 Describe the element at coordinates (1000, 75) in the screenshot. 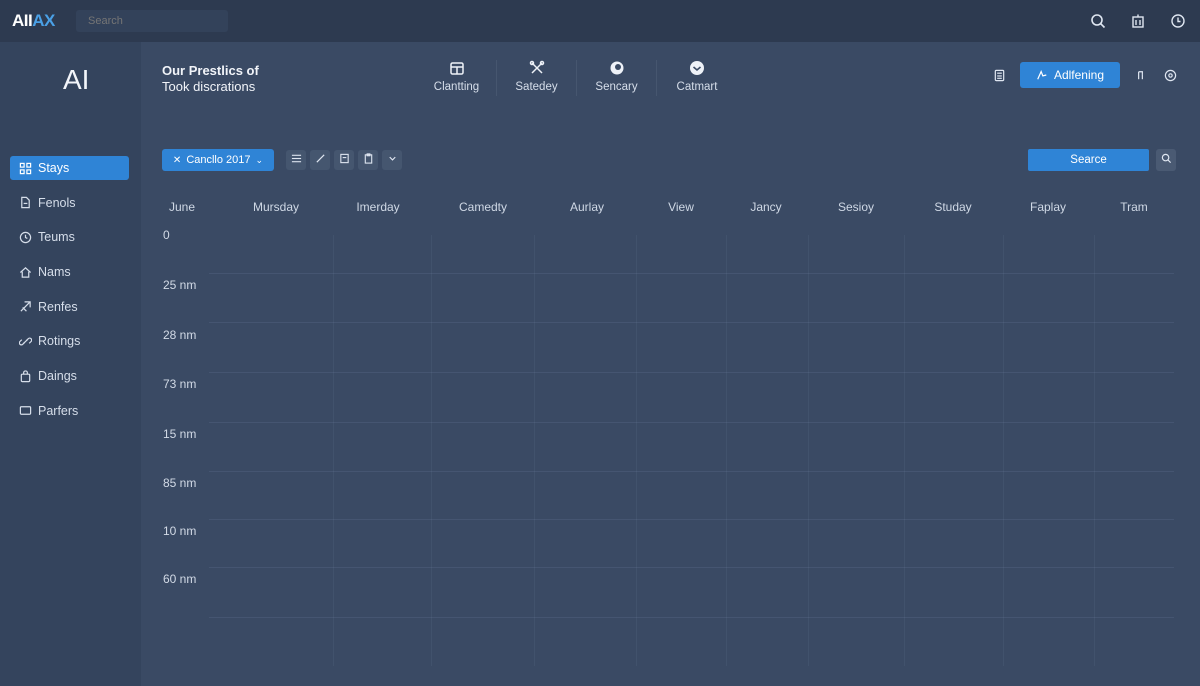

I see `calculator-icon` at that location.